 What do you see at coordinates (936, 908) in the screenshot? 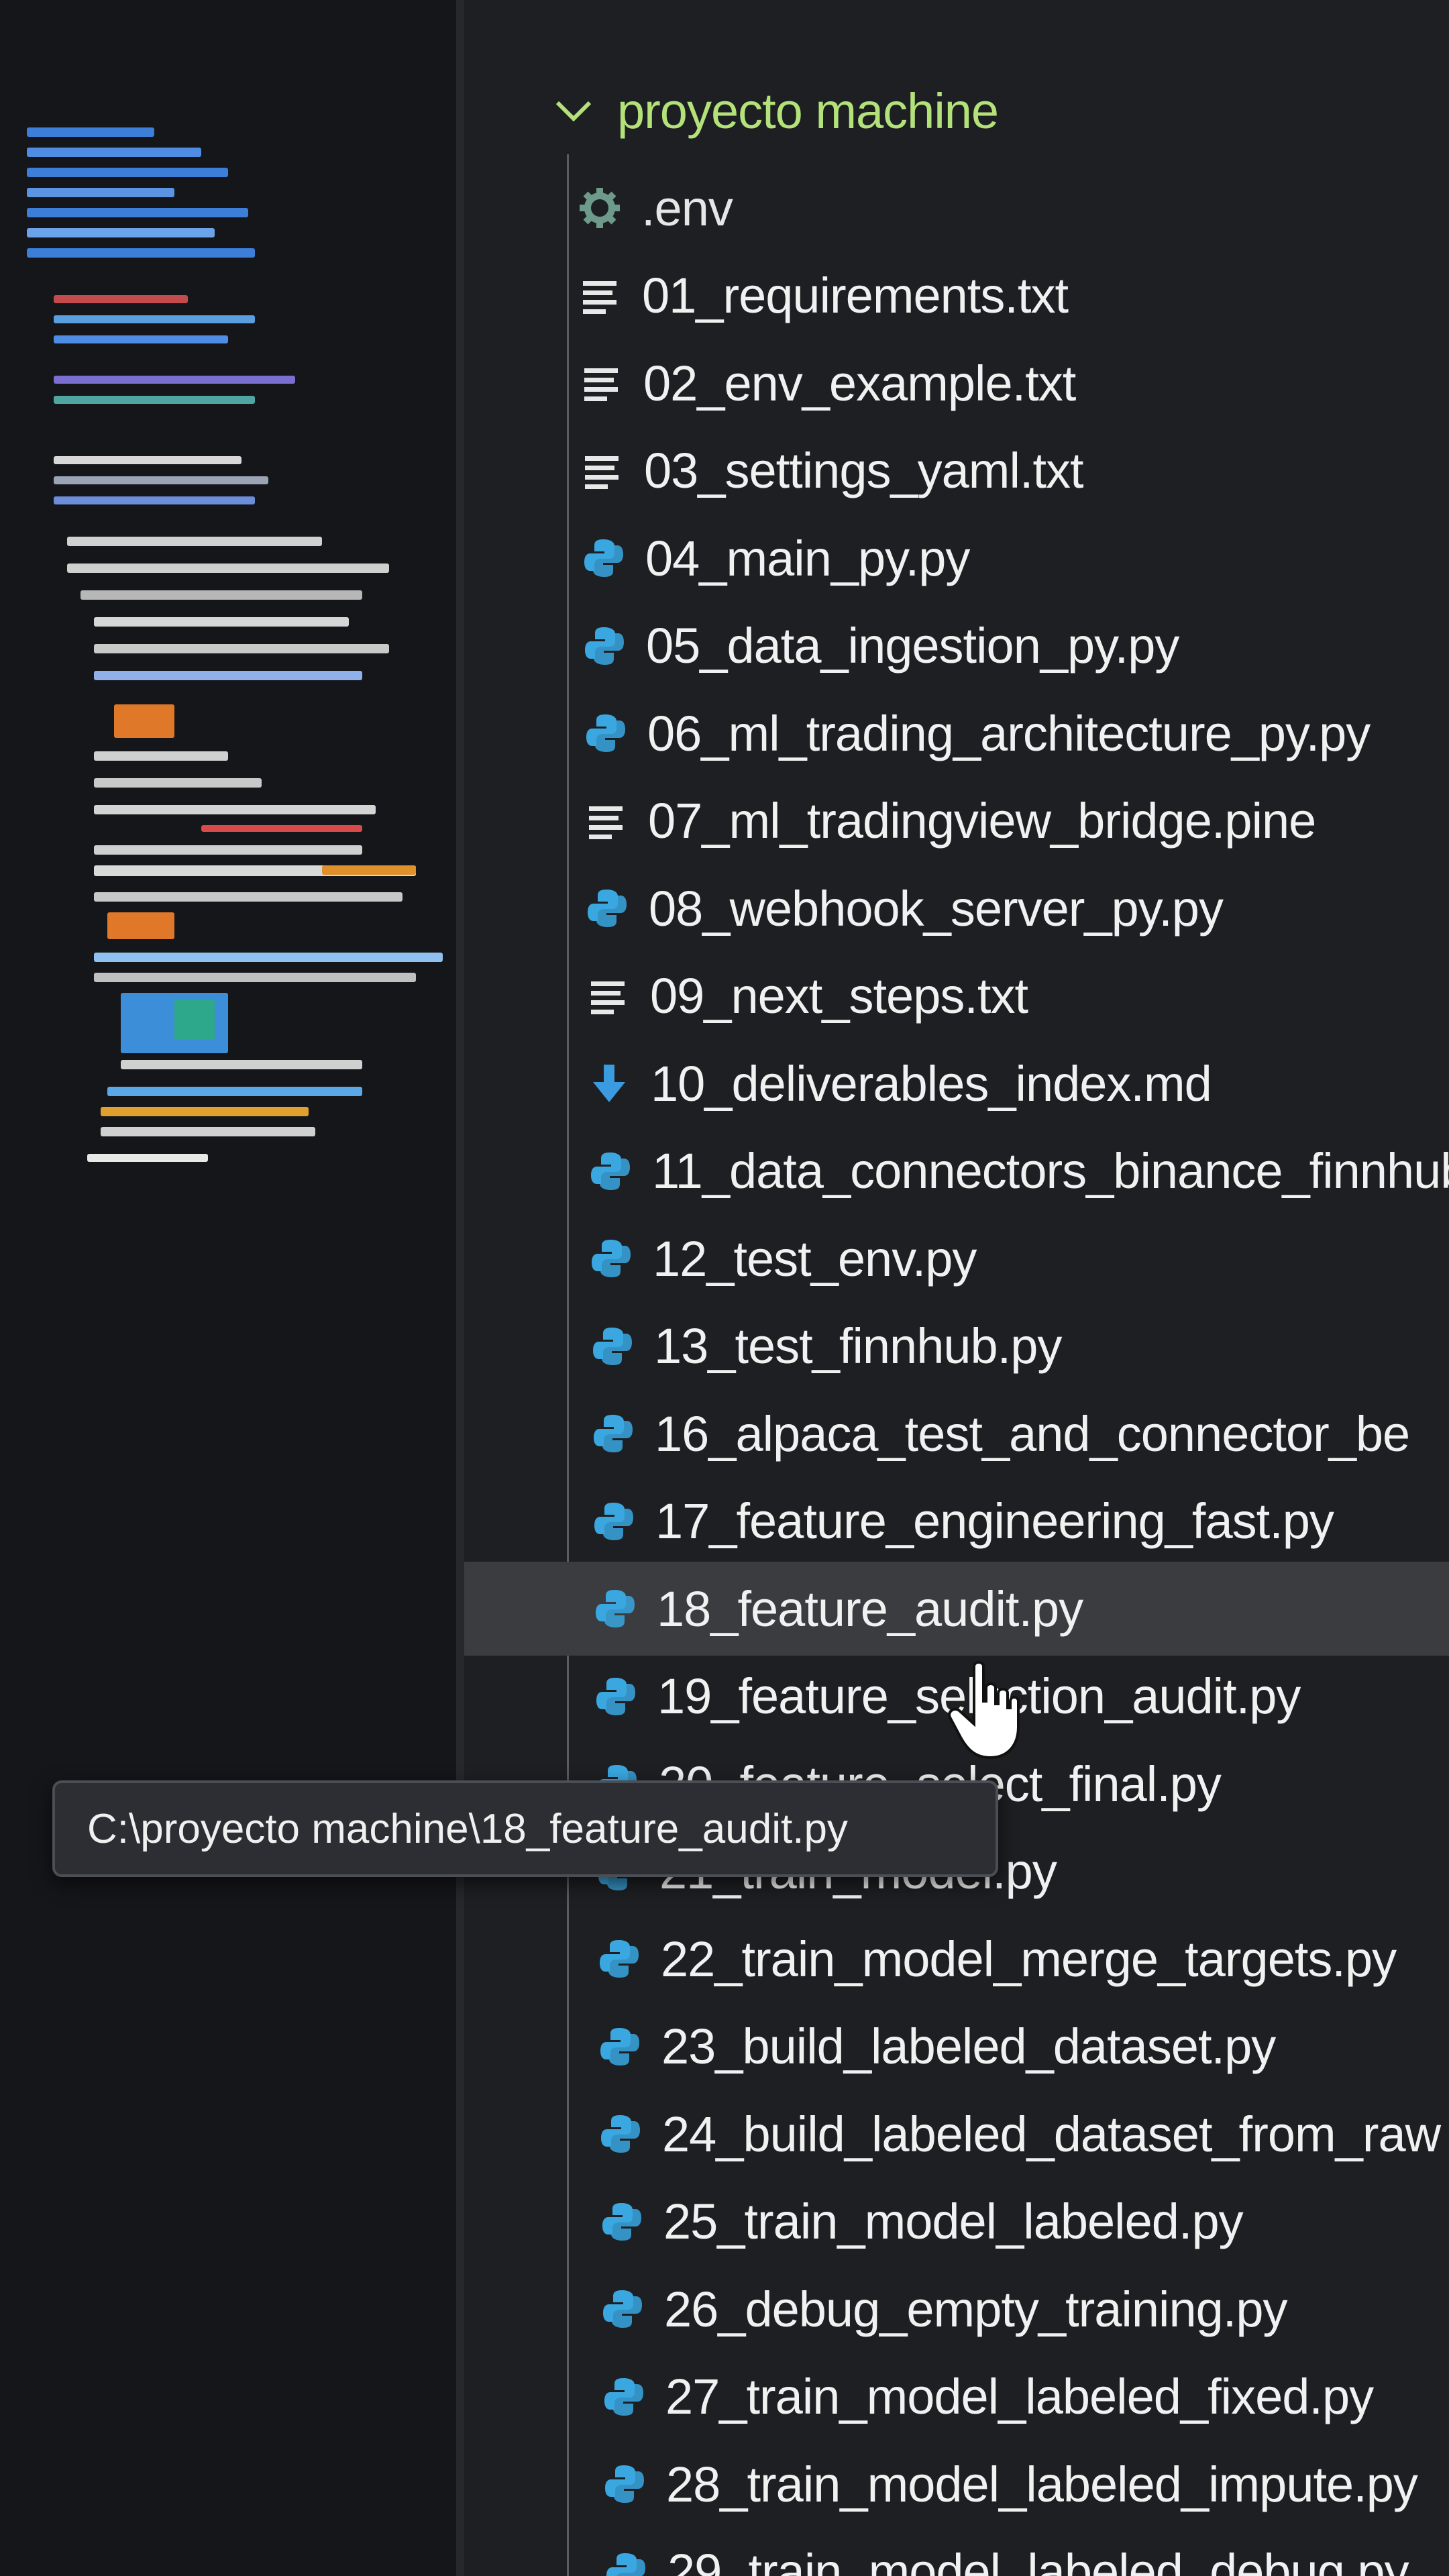
I see `file-label: 08_webhook_server_py.py` at bounding box center [936, 908].